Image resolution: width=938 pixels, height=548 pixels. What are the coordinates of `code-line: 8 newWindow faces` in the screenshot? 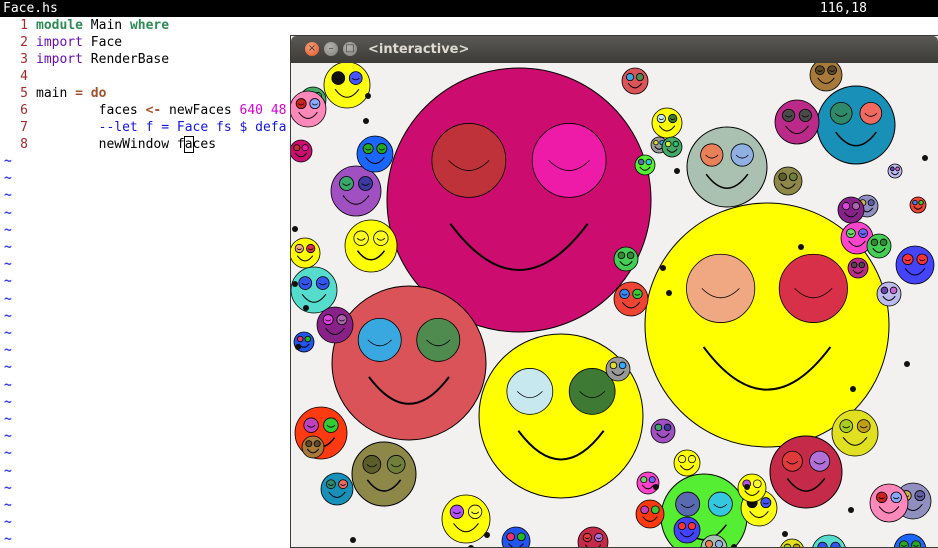 It's located at (108, 144).